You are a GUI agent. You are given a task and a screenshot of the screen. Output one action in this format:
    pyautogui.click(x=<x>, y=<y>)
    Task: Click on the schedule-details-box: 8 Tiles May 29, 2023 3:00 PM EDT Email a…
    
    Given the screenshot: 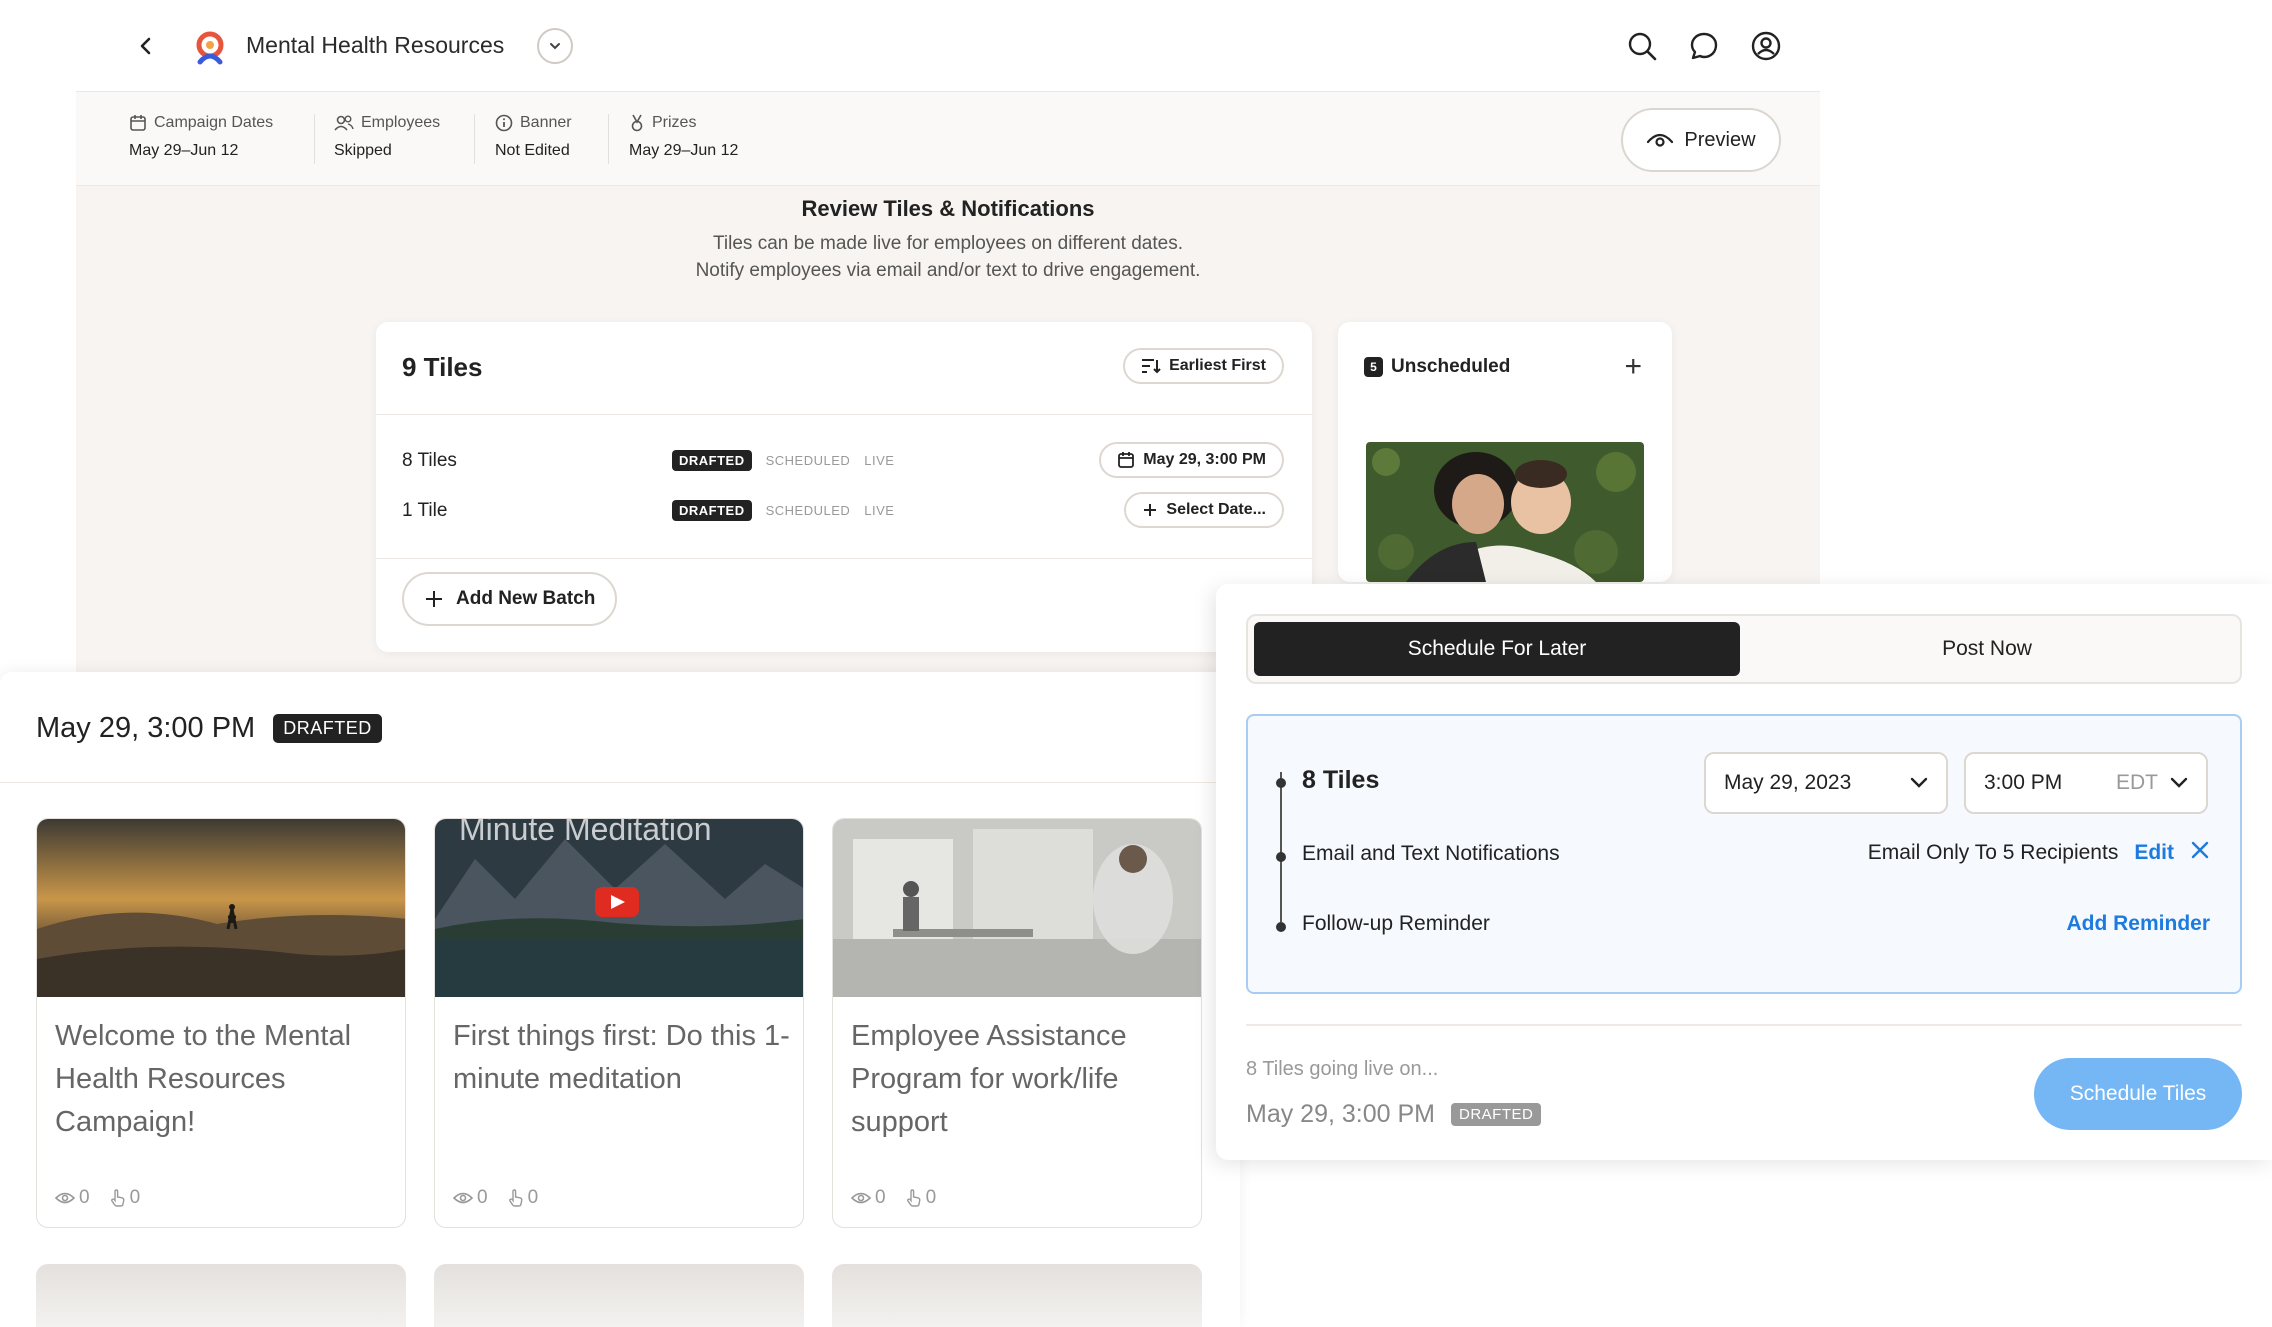 What is the action you would take?
    pyautogui.click(x=1744, y=854)
    